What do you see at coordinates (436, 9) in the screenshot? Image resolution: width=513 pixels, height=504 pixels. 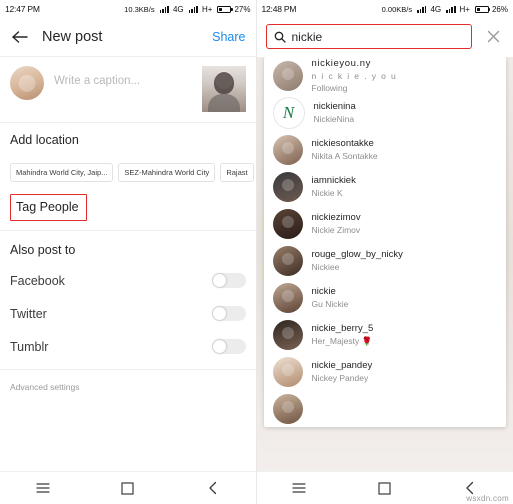 I see `right-network-type: 4G` at bounding box center [436, 9].